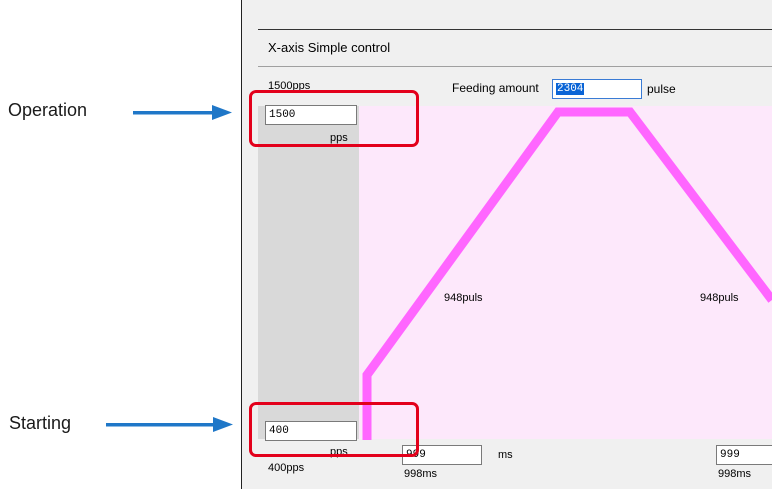 The image size is (772, 489). What do you see at coordinates (334, 429) in the screenshot?
I see `starting-highlight-box` at bounding box center [334, 429].